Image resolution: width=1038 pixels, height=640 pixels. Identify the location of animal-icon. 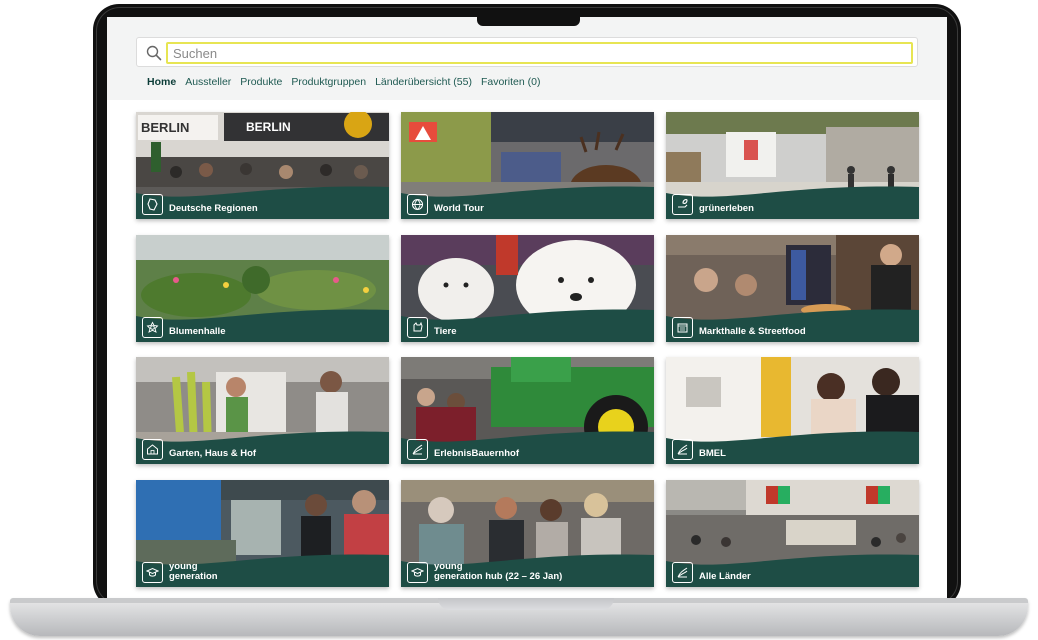
(417, 327).